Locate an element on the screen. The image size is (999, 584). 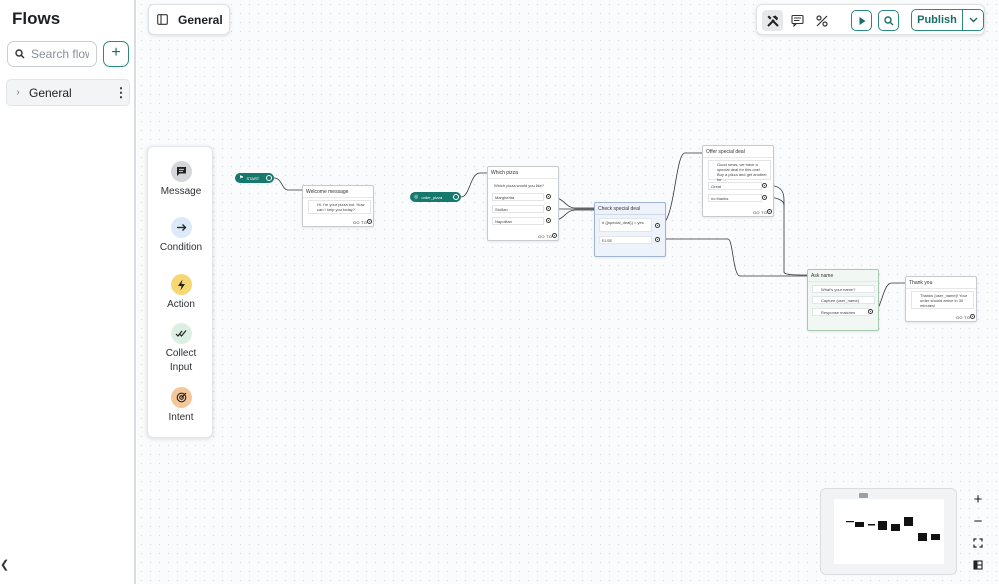
play-icon is located at coordinates (862, 20).